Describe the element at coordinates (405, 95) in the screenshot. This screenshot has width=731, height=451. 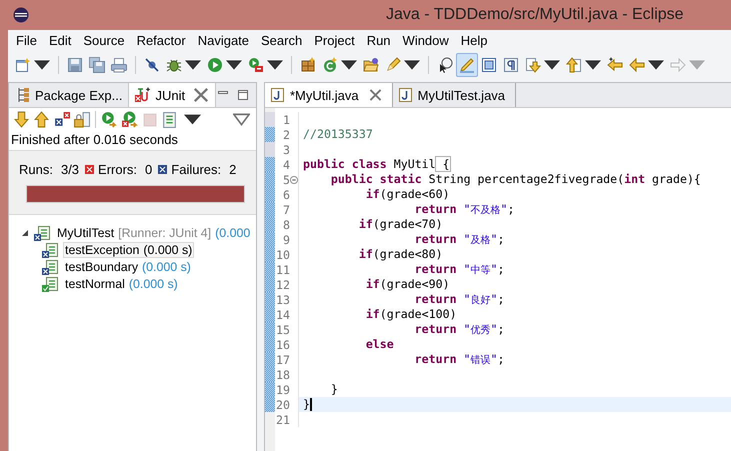
I see `java-file-icon` at that location.